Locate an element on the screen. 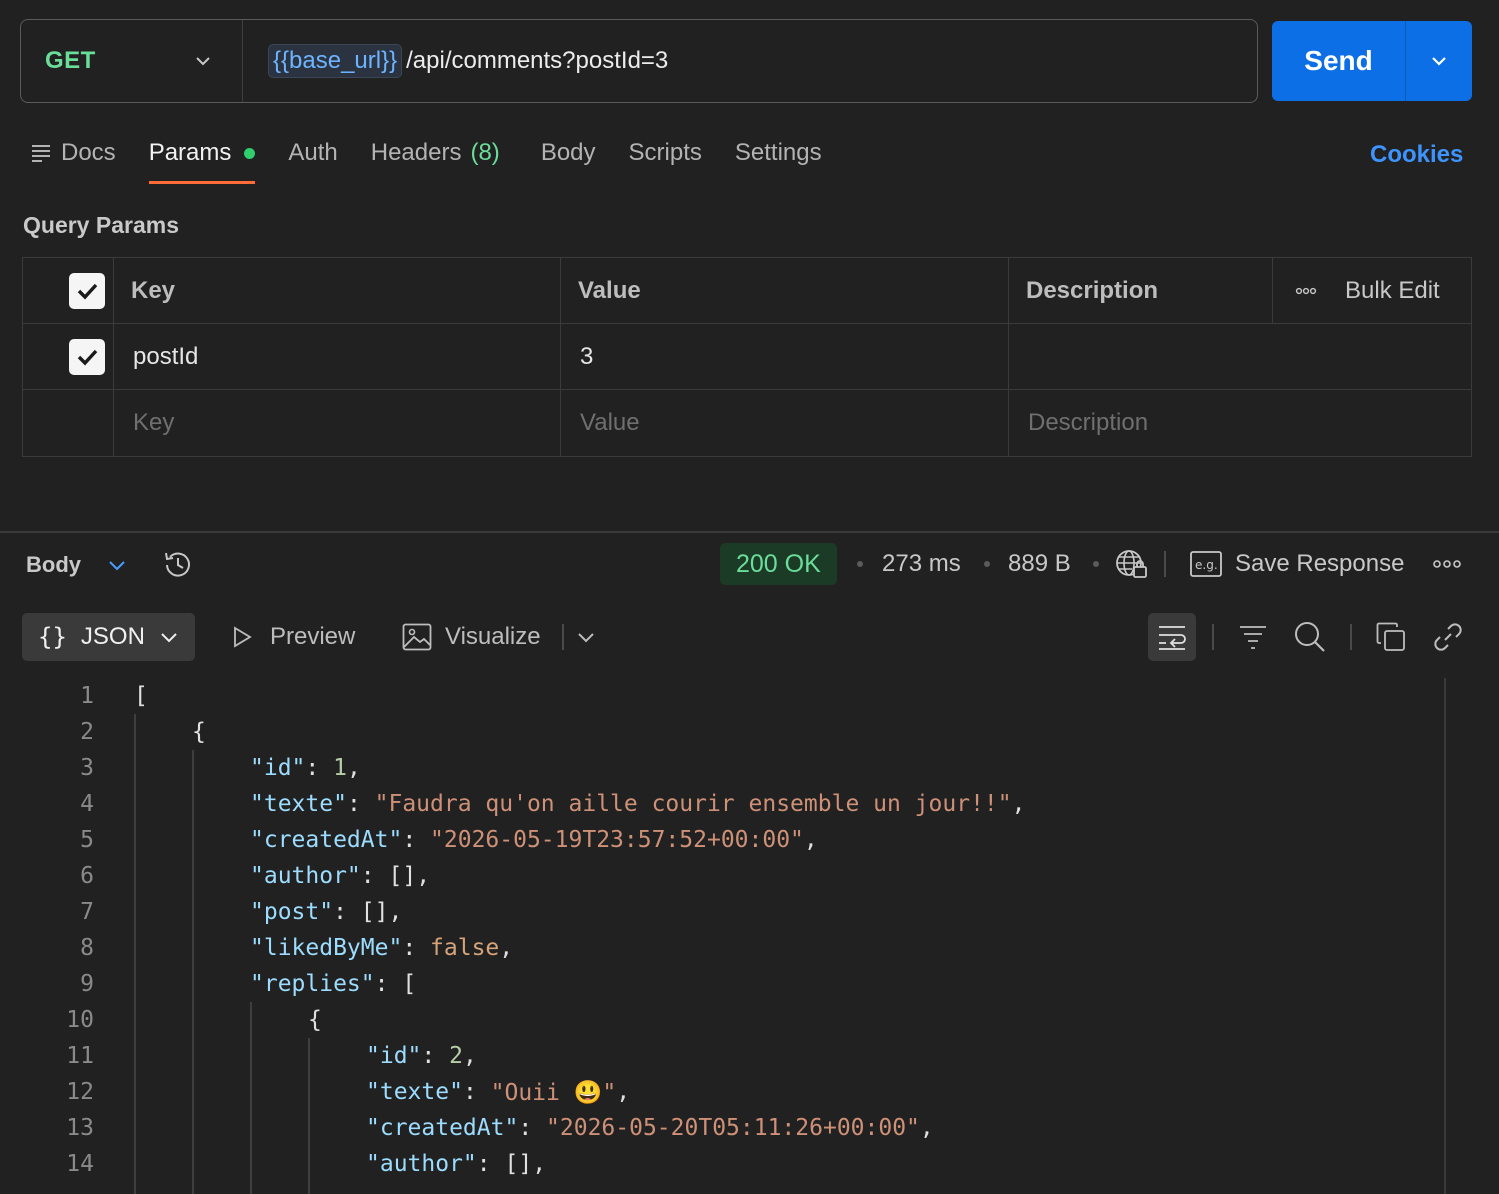 The image size is (1499, 1194). line-number: 1 is located at coordinates (87, 696).